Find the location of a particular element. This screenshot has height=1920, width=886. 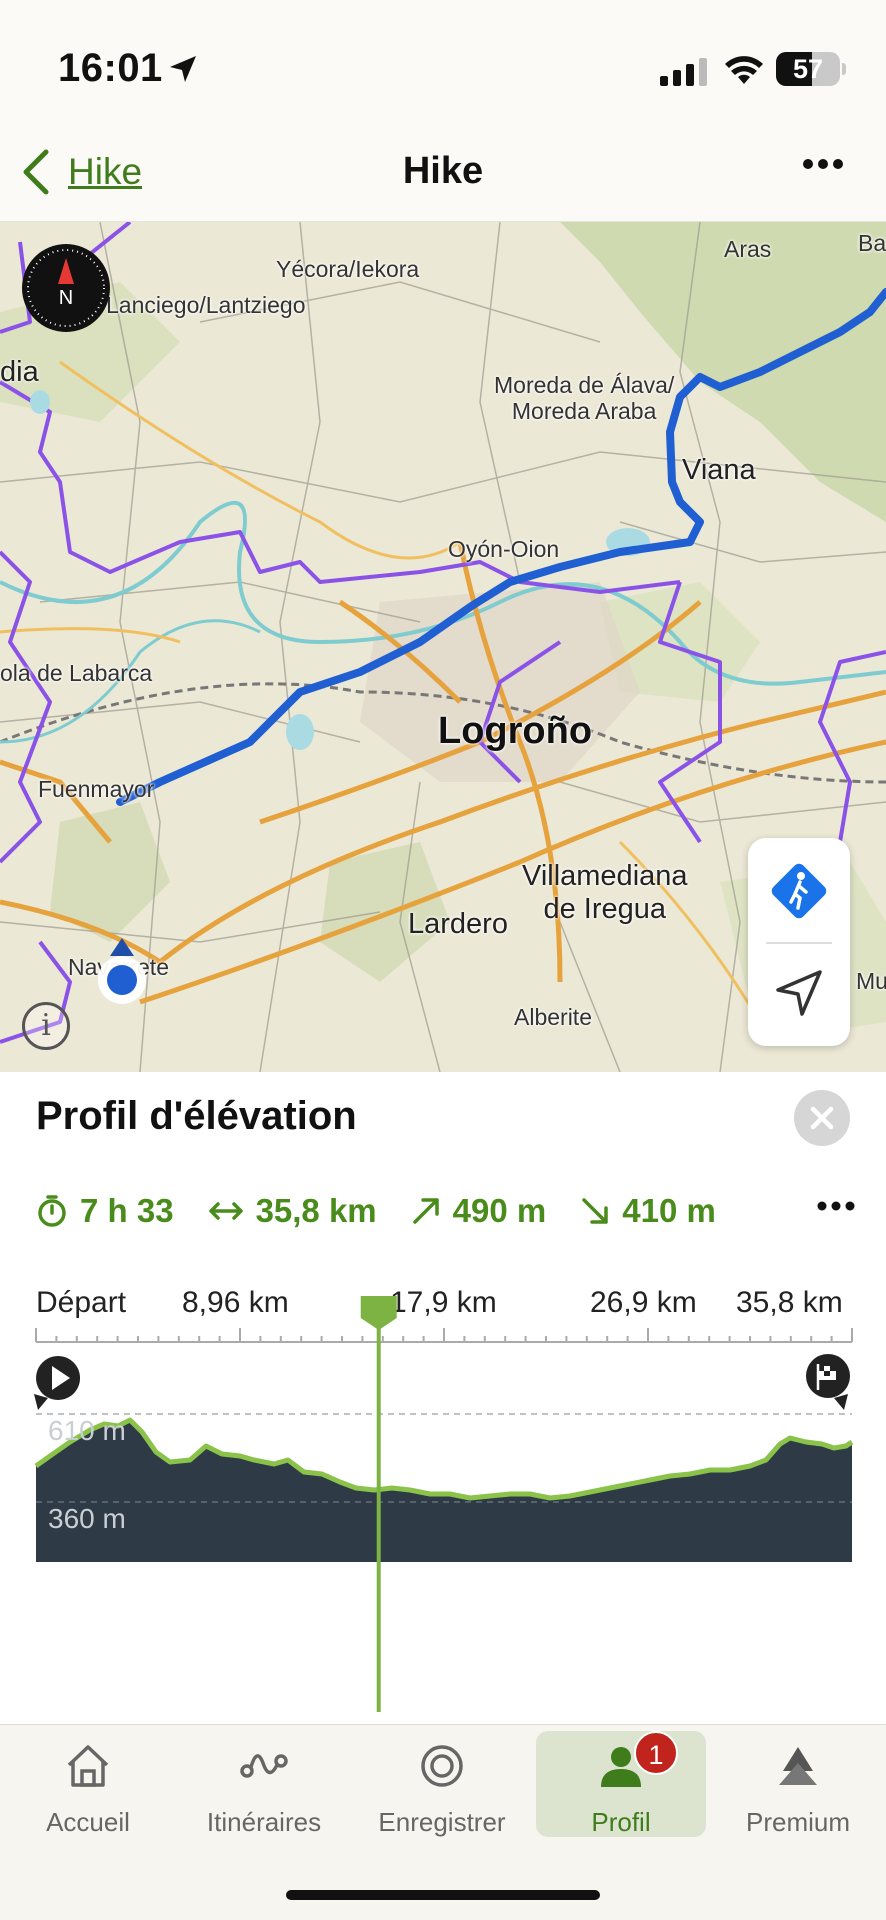

route-stats: 7 h 33 35,8 km 490 m 410 m is located at coordinates (446, 1211).